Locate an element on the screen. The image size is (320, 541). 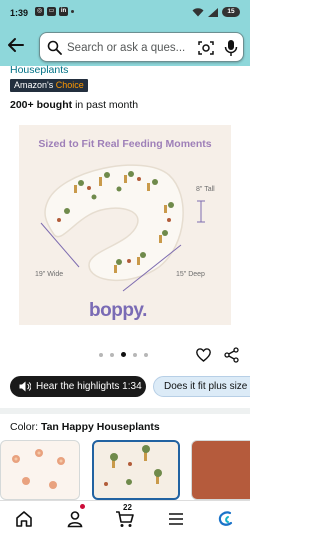
carousel-dot-active is located at coordinates (123, 354).